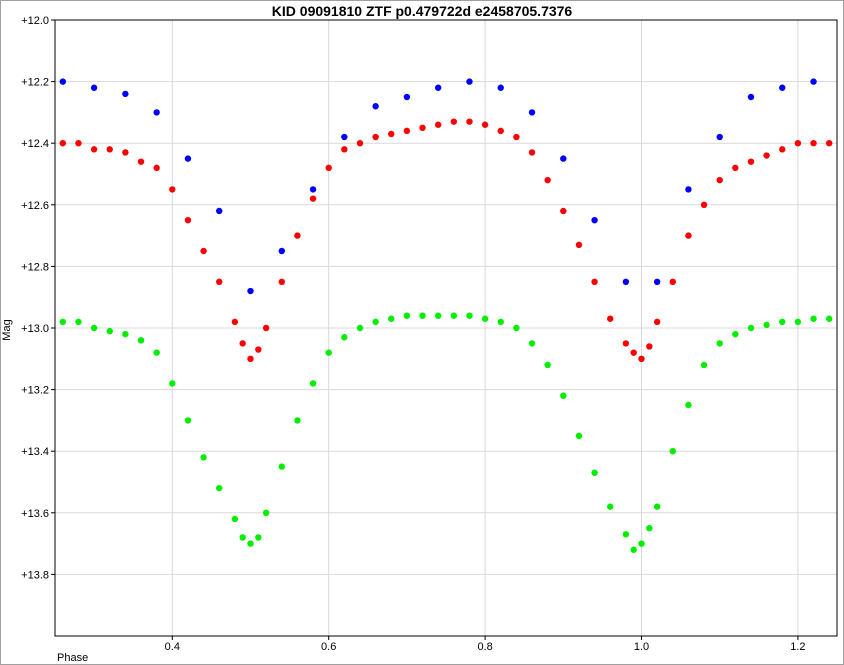  What do you see at coordinates (35, 206) in the screenshot?
I see `y-tick-label: +12.6` at bounding box center [35, 206].